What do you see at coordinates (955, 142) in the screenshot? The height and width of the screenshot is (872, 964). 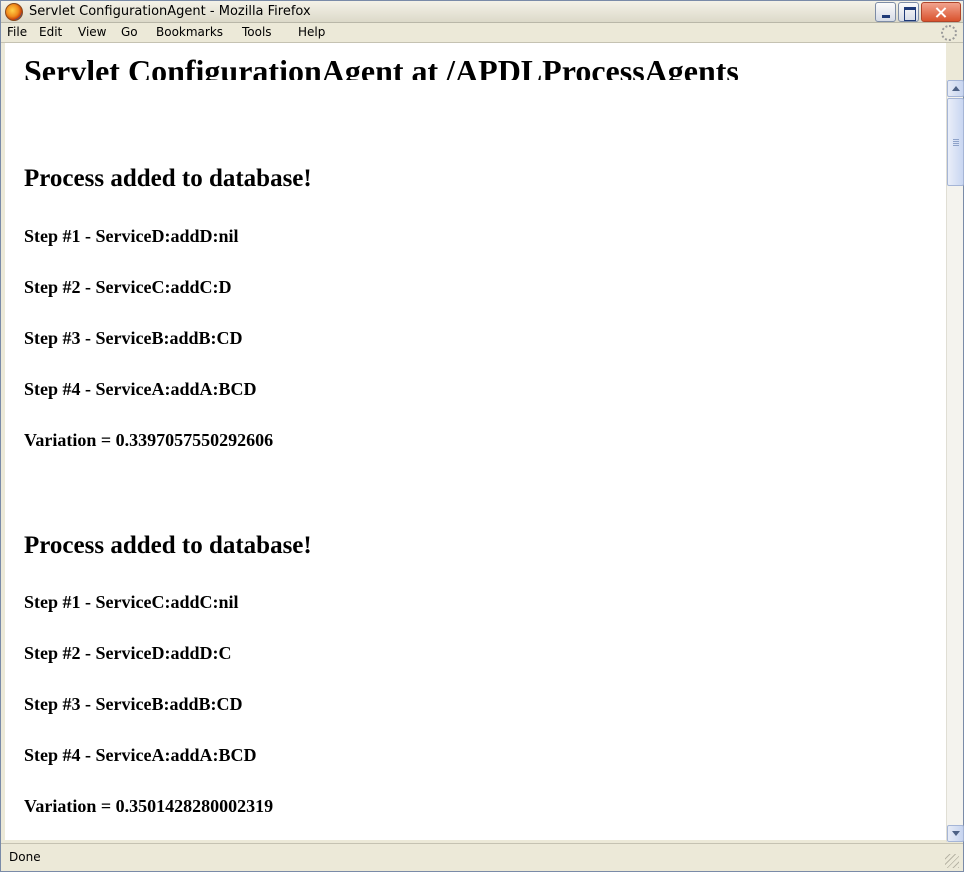 I see `scroll-thumb` at bounding box center [955, 142].